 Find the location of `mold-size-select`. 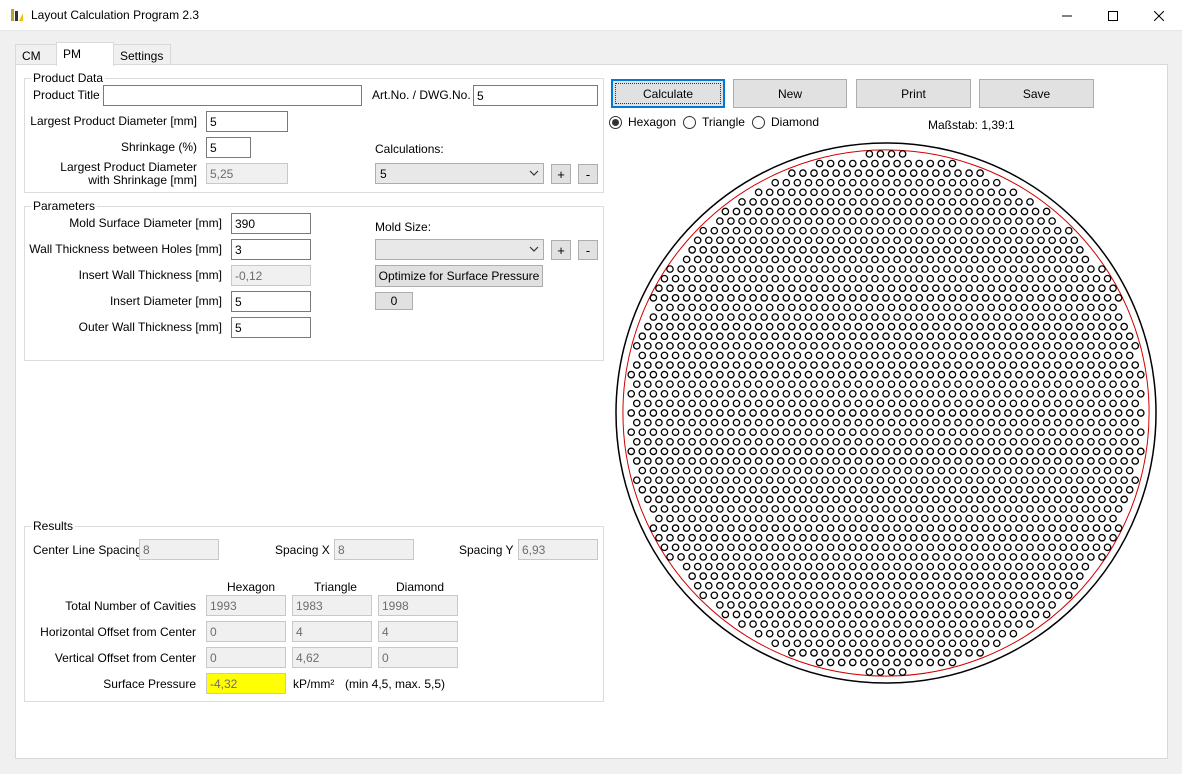

mold-size-select is located at coordinates (459, 249).